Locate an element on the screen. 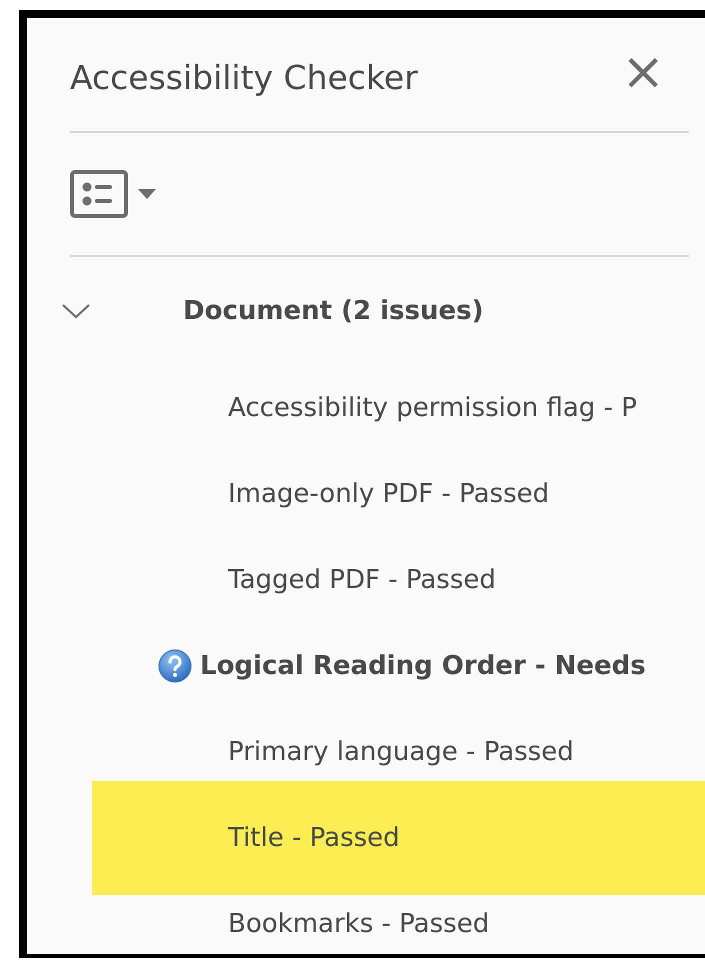  check-item: Accessibility permission flag - P is located at coordinates (366, 408).